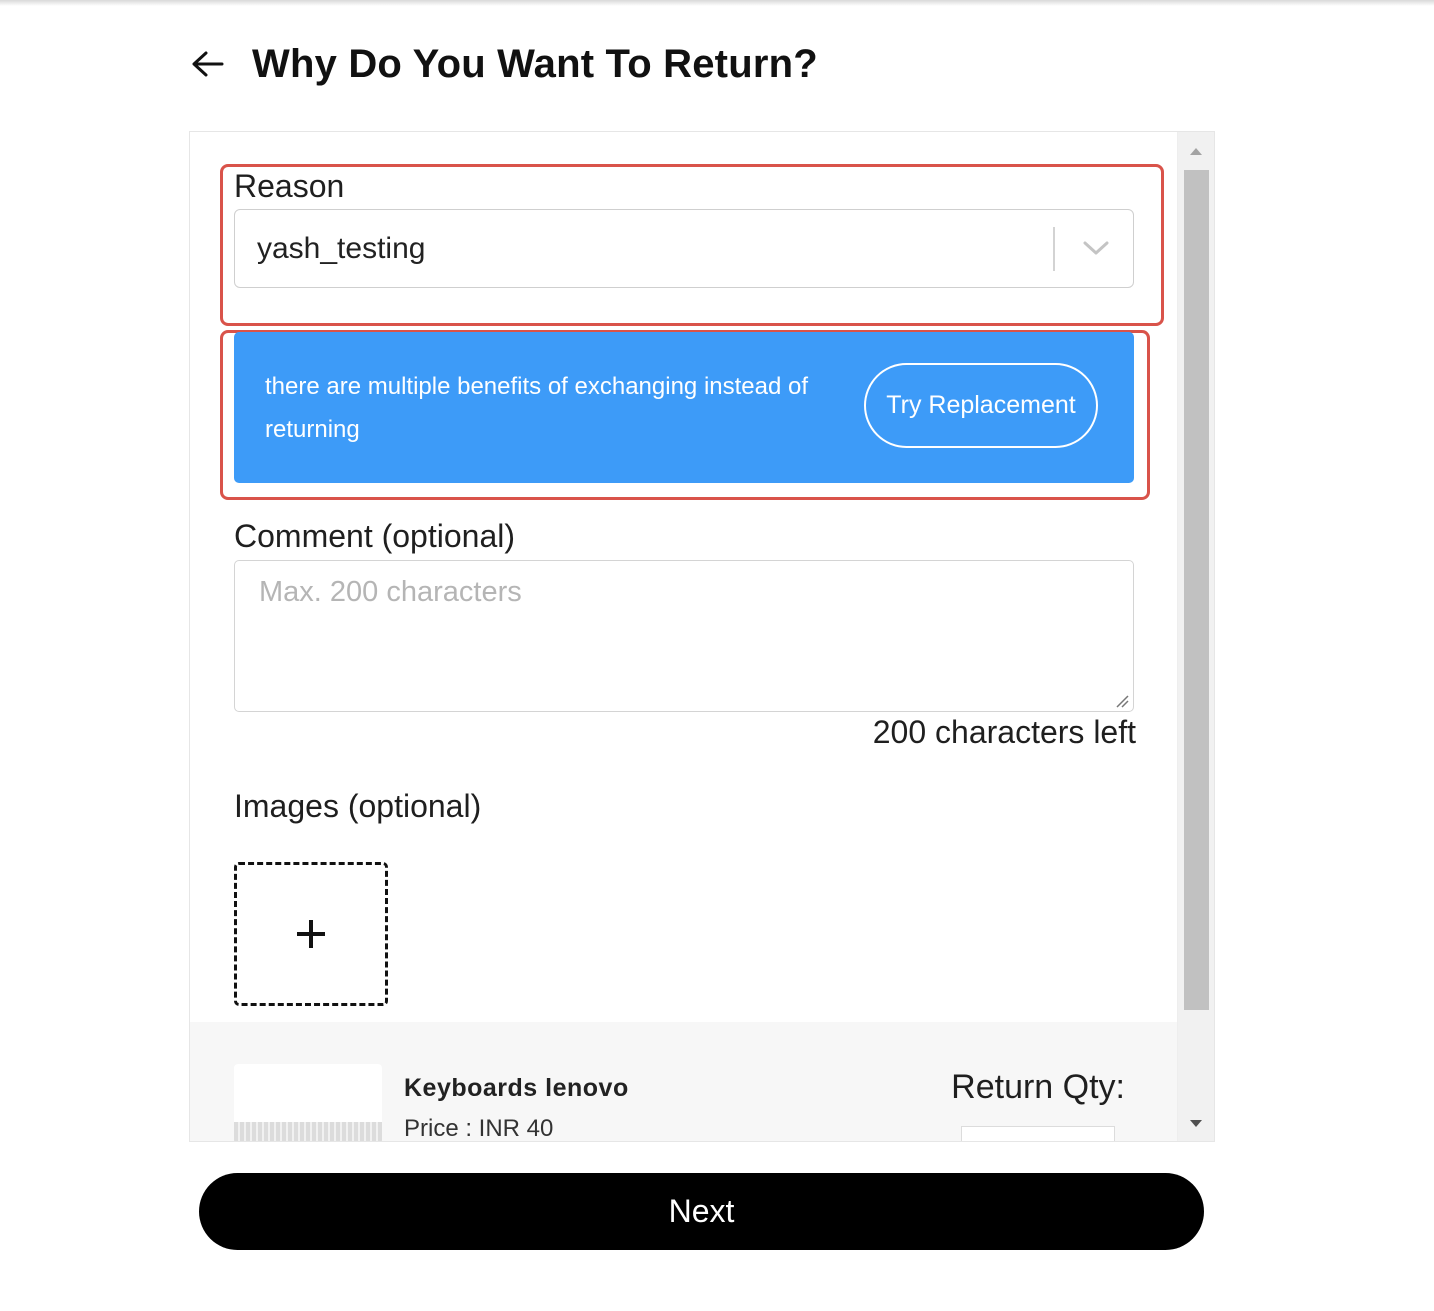 Image resolution: width=1434 pixels, height=1311 pixels. Describe the element at coordinates (1038, 1087) in the screenshot. I see `return-qty-label: Return Qty:` at that location.